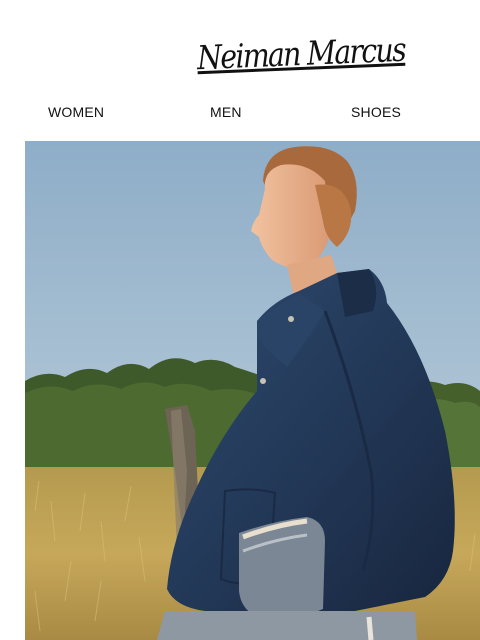  I want to click on brand-logo: Neiman Marcus, so click(301, 53).